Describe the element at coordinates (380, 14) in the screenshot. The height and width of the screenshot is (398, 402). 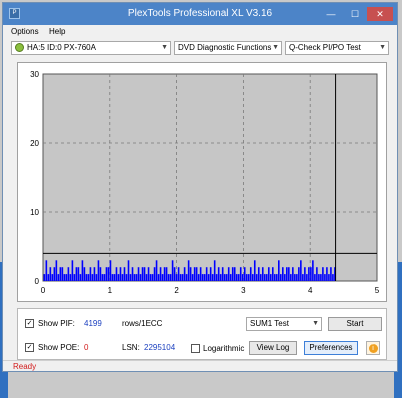
I see `close-button: ✕` at that location.